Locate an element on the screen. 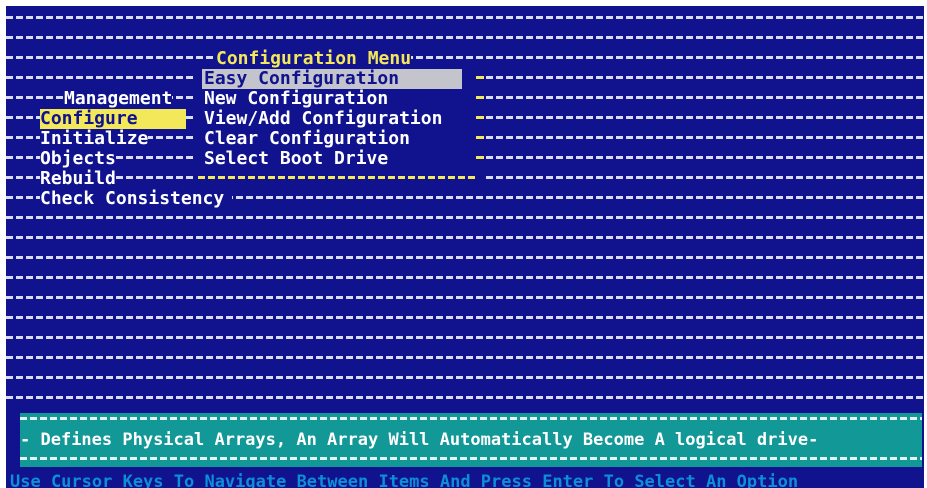 Image resolution: width=927 pixels, height=488 pixels. management-item-objects: Objects is located at coordinates (78, 159).